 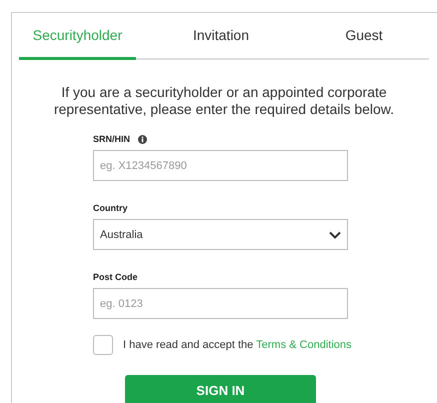 What do you see at coordinates (110, 208) in the screenshot?
I see `field-label: Country` at bounding box center [110, 208].